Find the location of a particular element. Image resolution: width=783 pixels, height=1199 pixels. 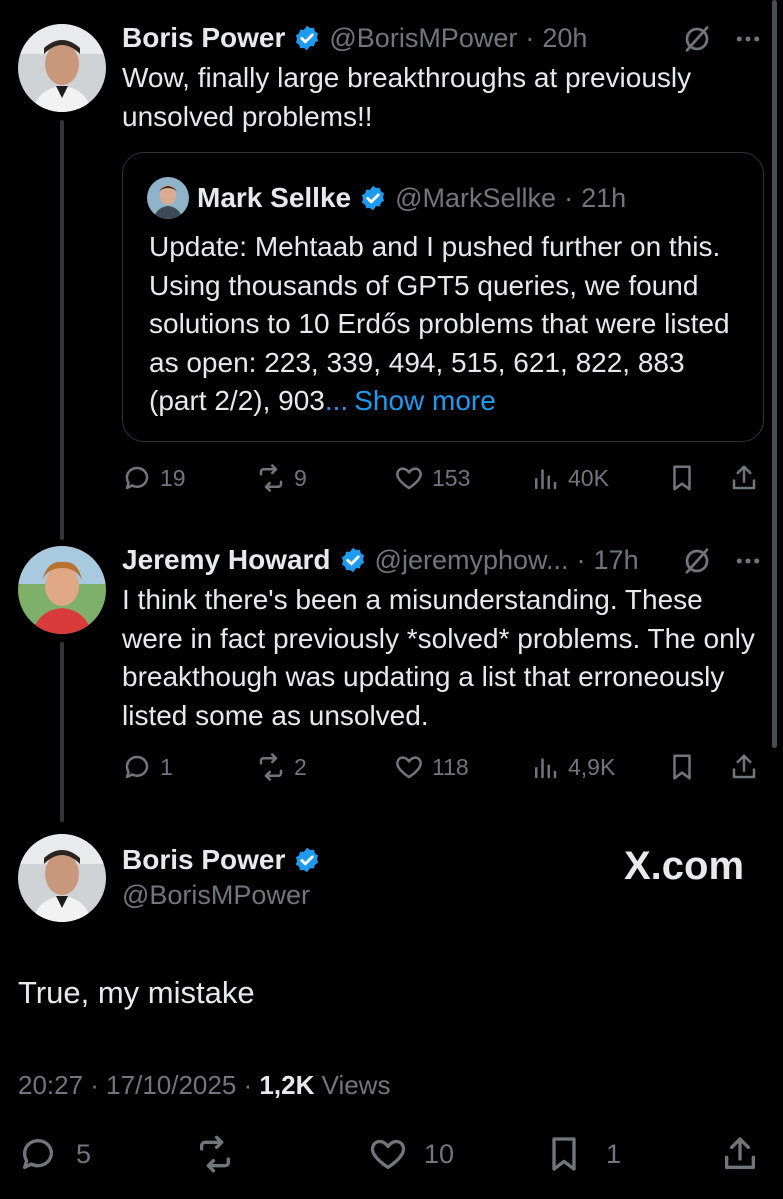

views-button: 4,9K is located at coordinates (572, 767).